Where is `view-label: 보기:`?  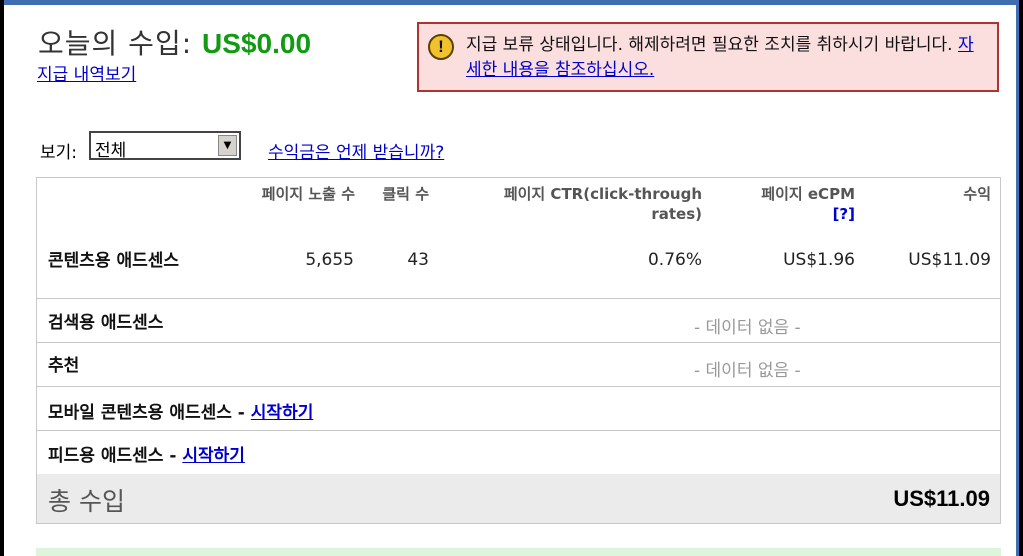
view-label: 보기: is located at coordinates (59, 153).